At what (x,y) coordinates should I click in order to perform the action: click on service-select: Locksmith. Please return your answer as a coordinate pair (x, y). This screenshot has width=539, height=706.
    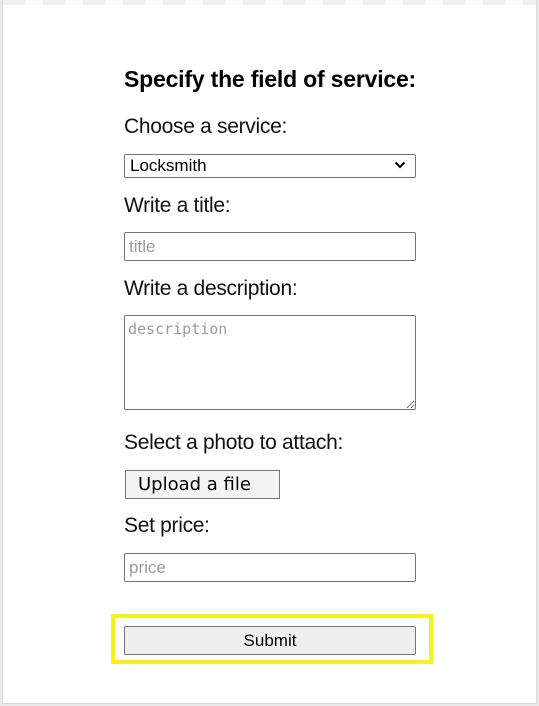
    Looking at the image, I should click on (270, 166).